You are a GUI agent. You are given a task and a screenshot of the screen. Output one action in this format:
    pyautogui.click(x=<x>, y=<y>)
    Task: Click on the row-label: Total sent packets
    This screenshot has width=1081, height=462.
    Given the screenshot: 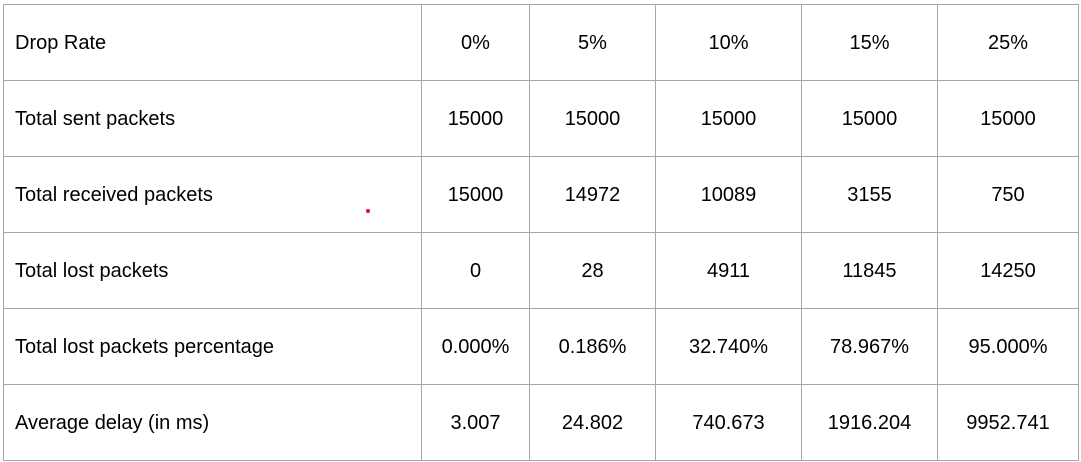 What is the action you would take?
    pyautogui.click(x=212, y=118)
    